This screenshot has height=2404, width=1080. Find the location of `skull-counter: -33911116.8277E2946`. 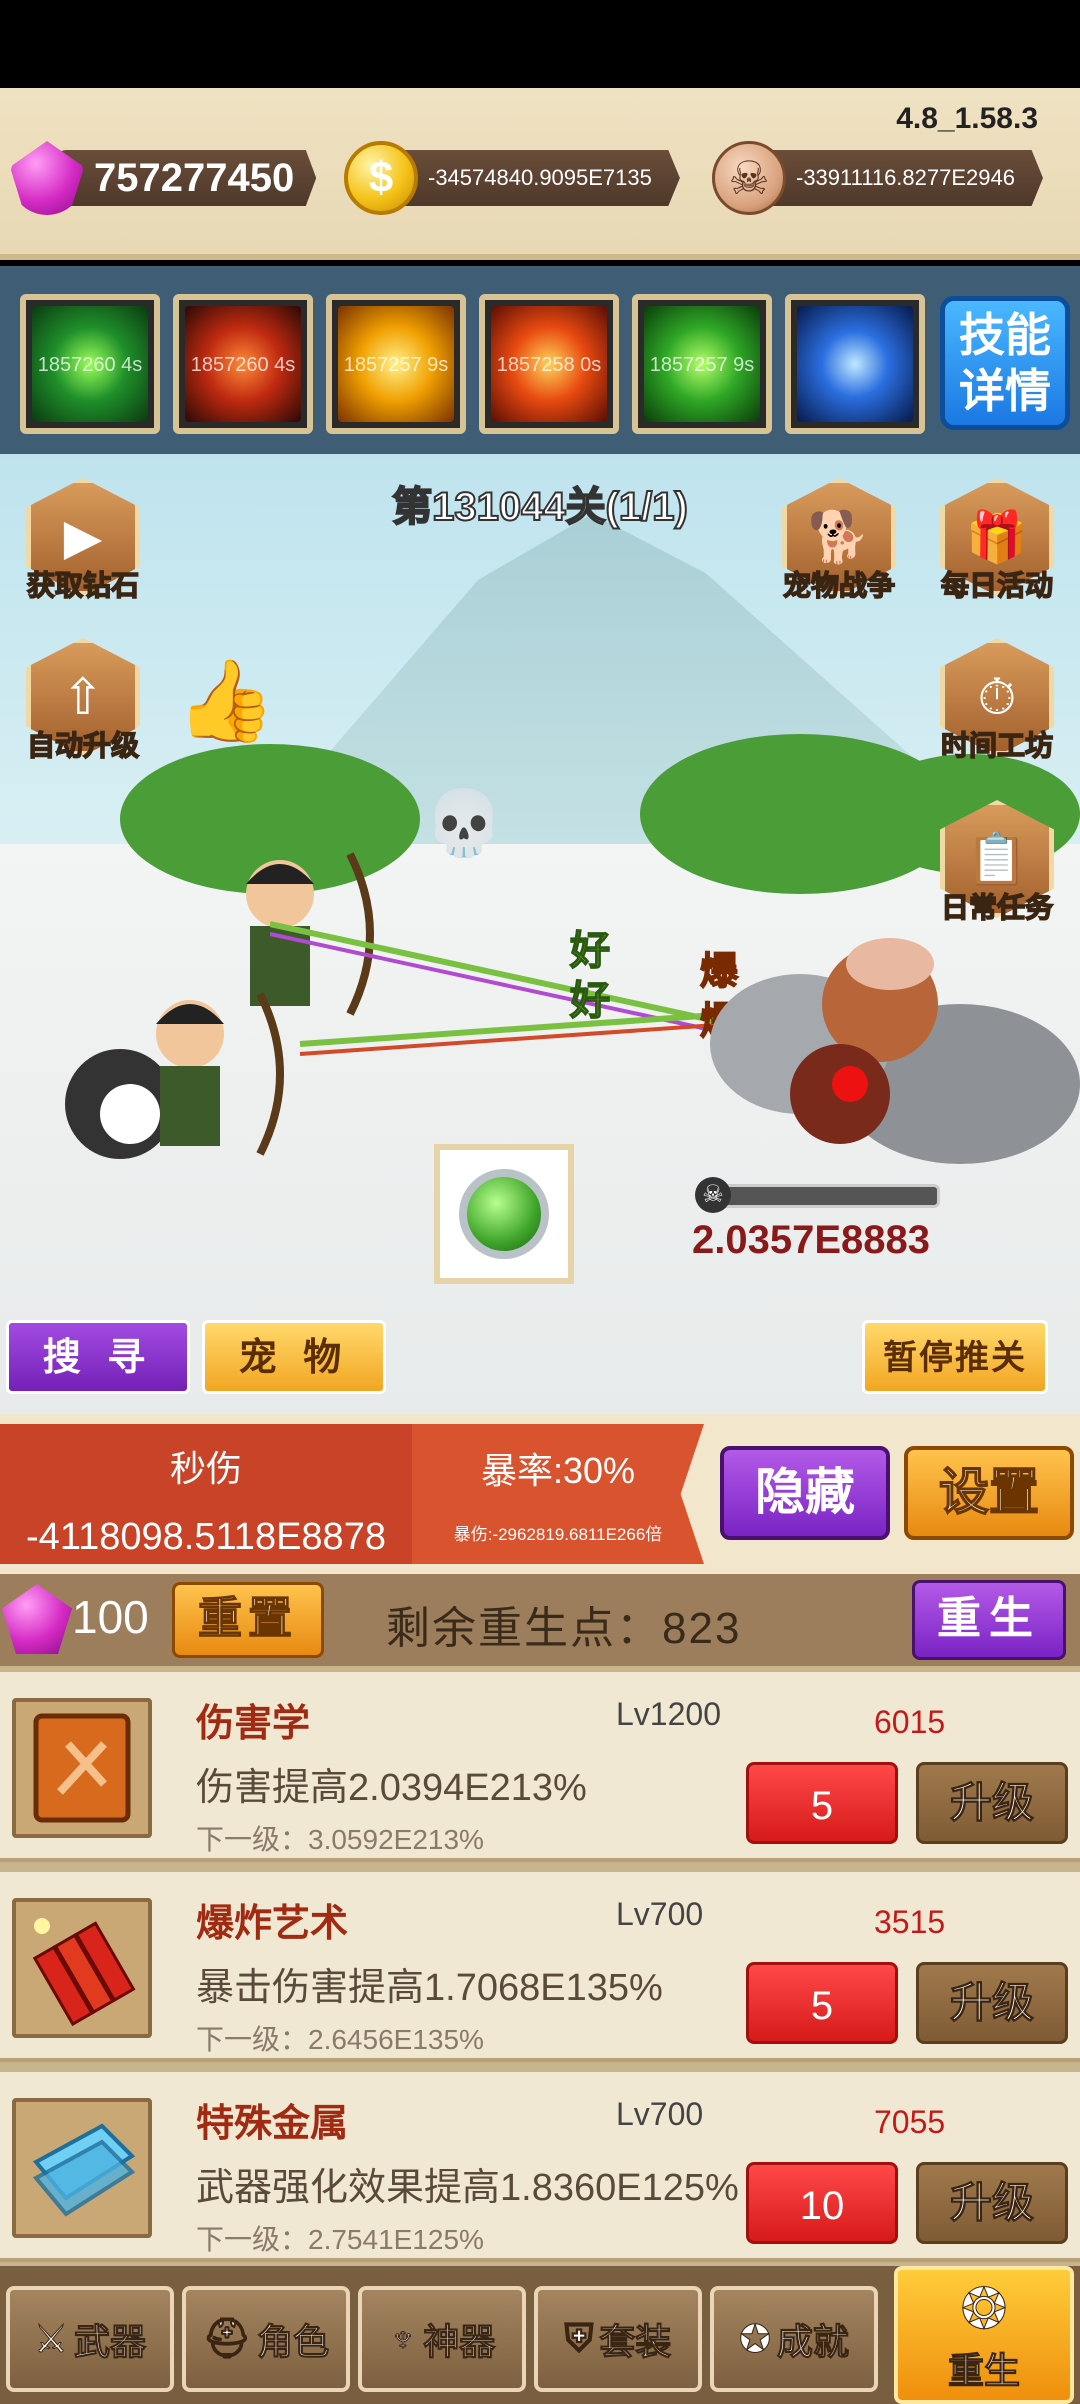

skull-counter: -33911116.8277E2946 is located at coordinates (877, 178).